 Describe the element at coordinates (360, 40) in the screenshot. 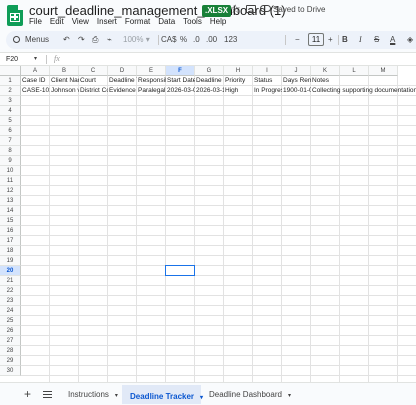

I see `italic-button: I` at that location.